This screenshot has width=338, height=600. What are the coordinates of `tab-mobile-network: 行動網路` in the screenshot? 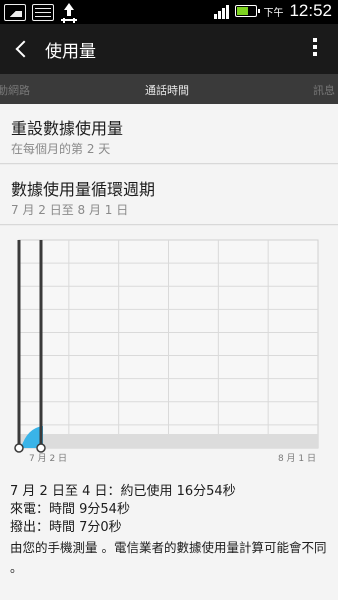 It's located at (15, 90).